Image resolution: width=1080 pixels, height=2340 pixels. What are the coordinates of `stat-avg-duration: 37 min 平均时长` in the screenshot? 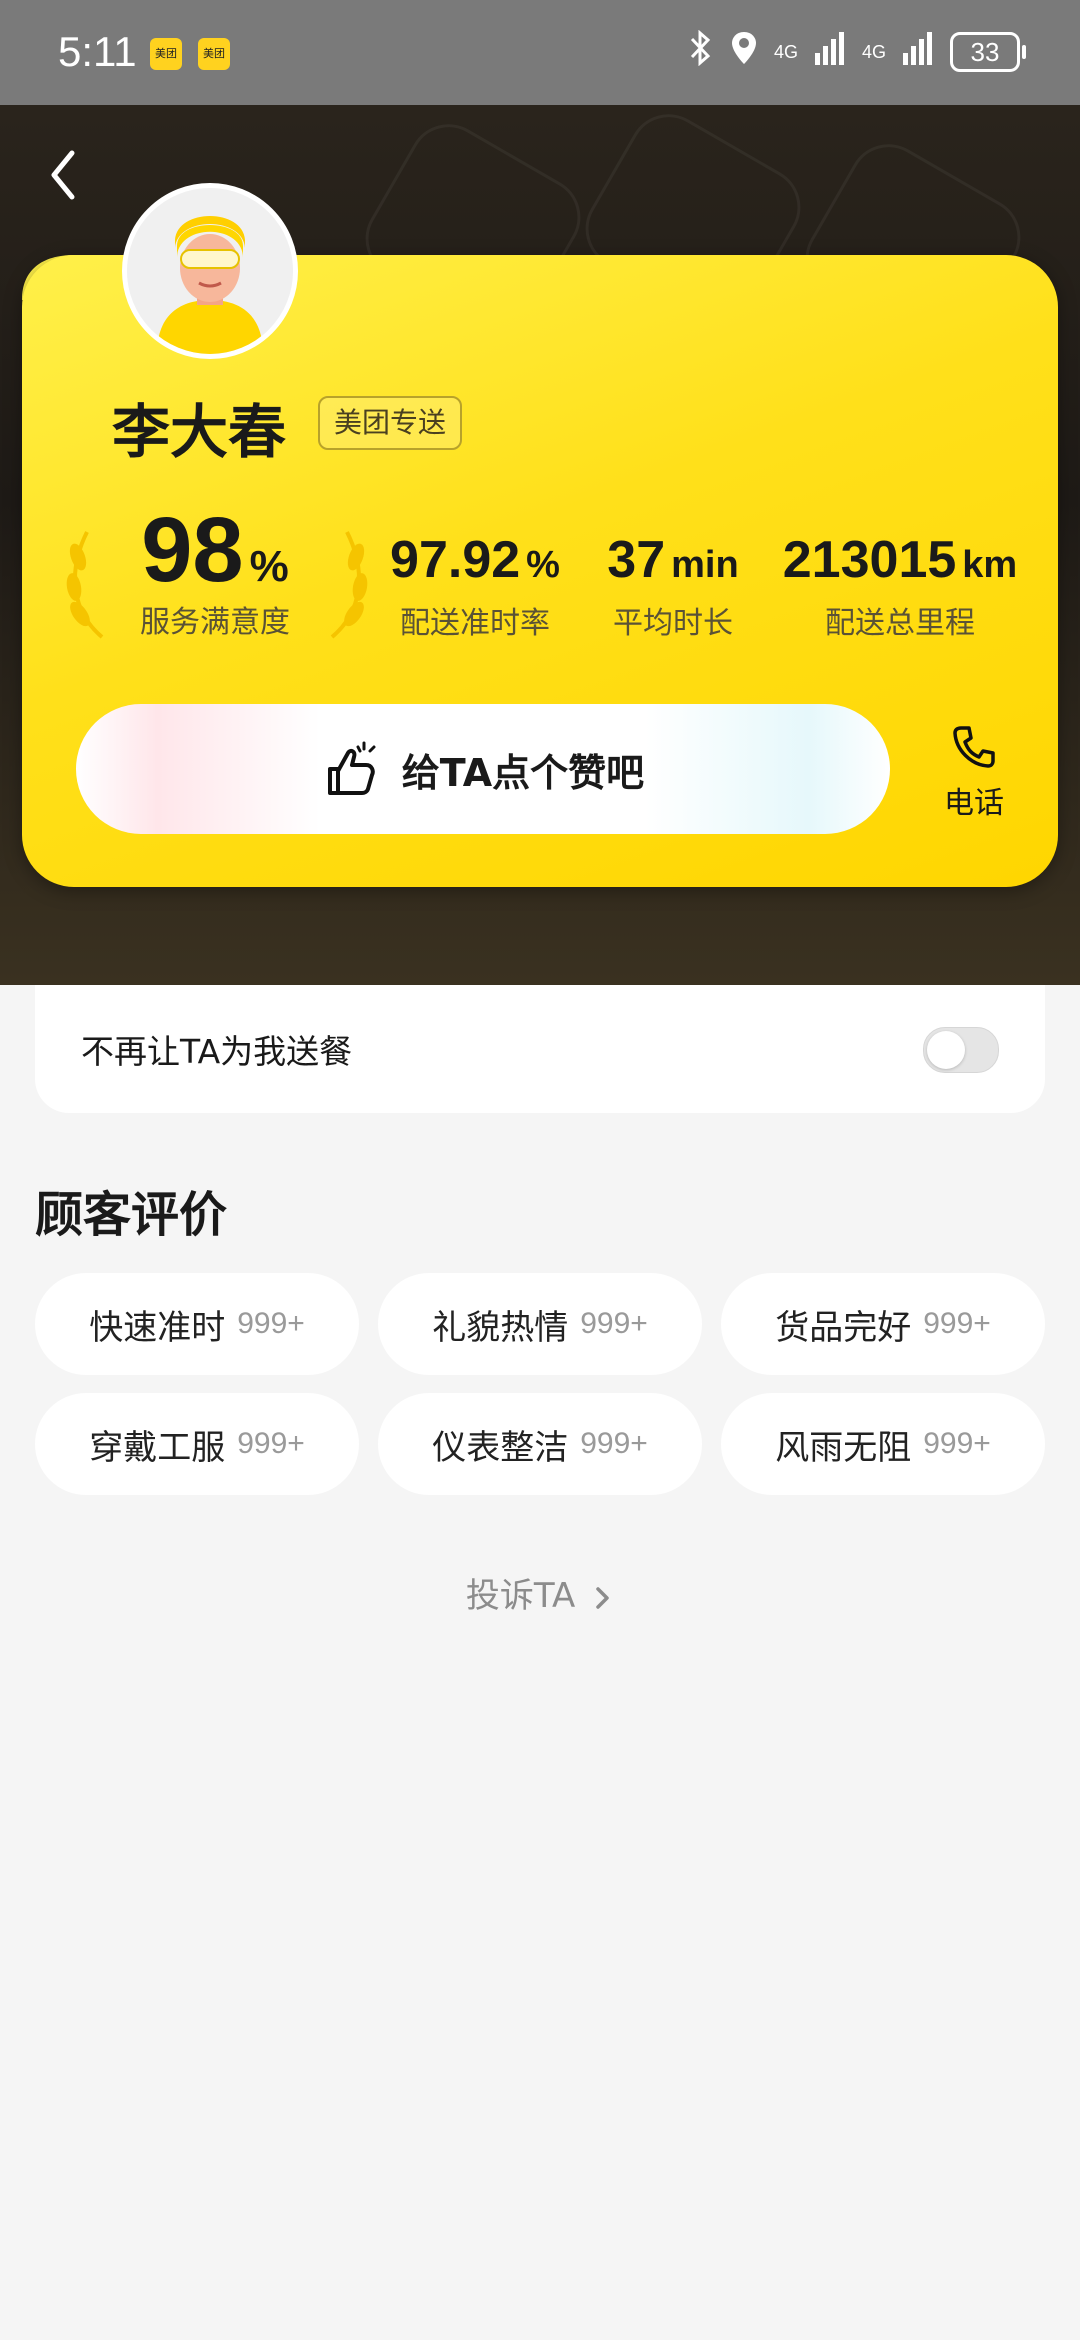 It's located at (673, 586).